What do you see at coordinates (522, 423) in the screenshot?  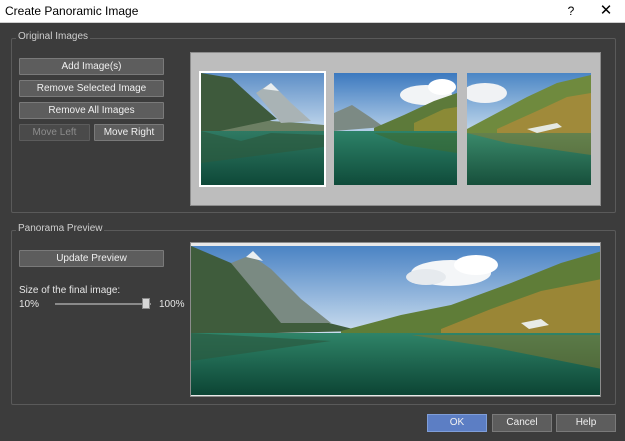 I see `cancel-button: Cancel` at bounding box center [522, 423].